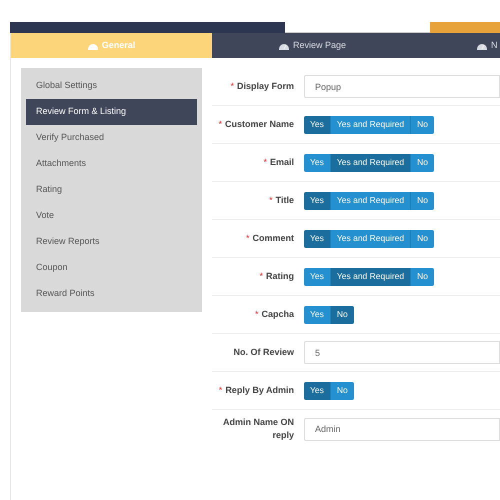  What do you see at coordinates (111, 242) in the screenshot?
I see `sidebar-item: Review Reports` at bounding box center [111, 242].